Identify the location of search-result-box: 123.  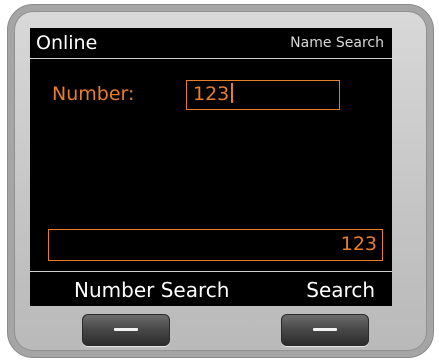
(215, 245).